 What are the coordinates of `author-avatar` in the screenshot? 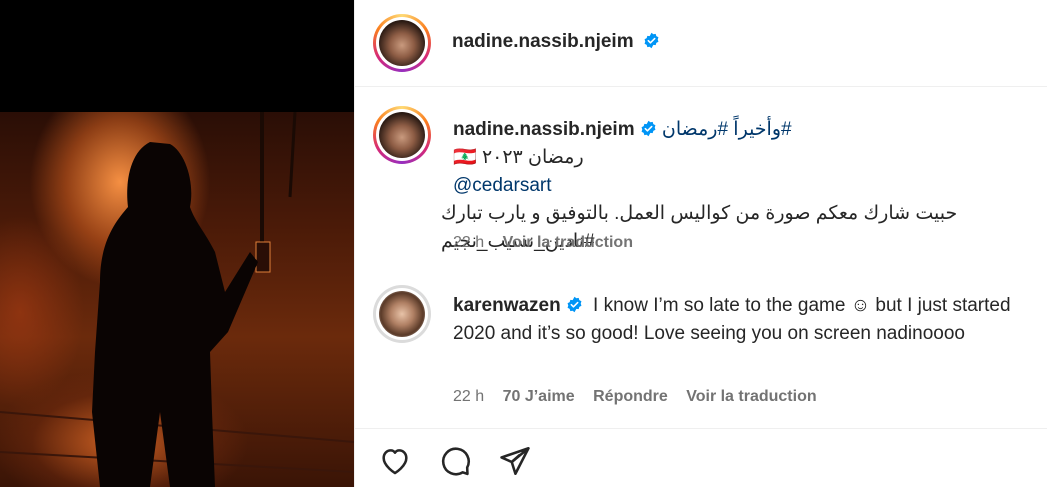 It's located at (402, 43).